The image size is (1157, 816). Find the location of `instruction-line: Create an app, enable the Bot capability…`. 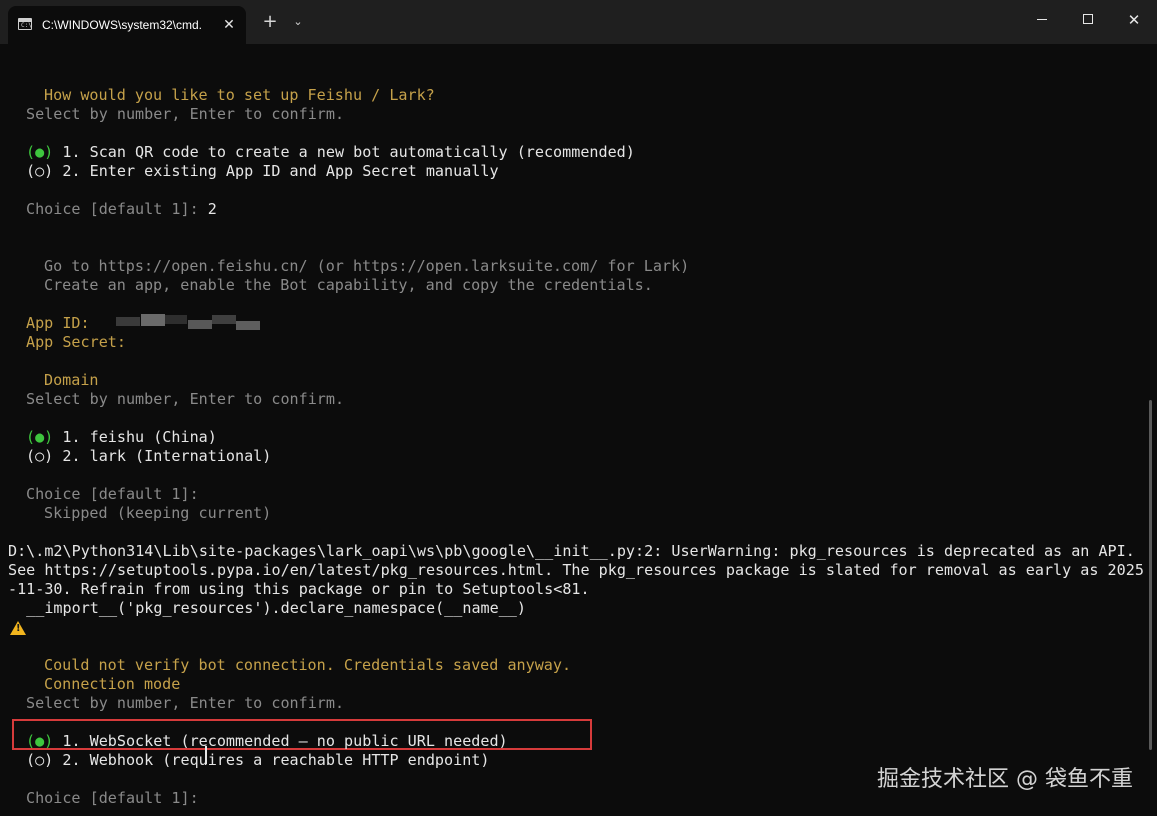

instruction-line: Create an app, enable the Bot capability… is located at coordinates (348, 285).